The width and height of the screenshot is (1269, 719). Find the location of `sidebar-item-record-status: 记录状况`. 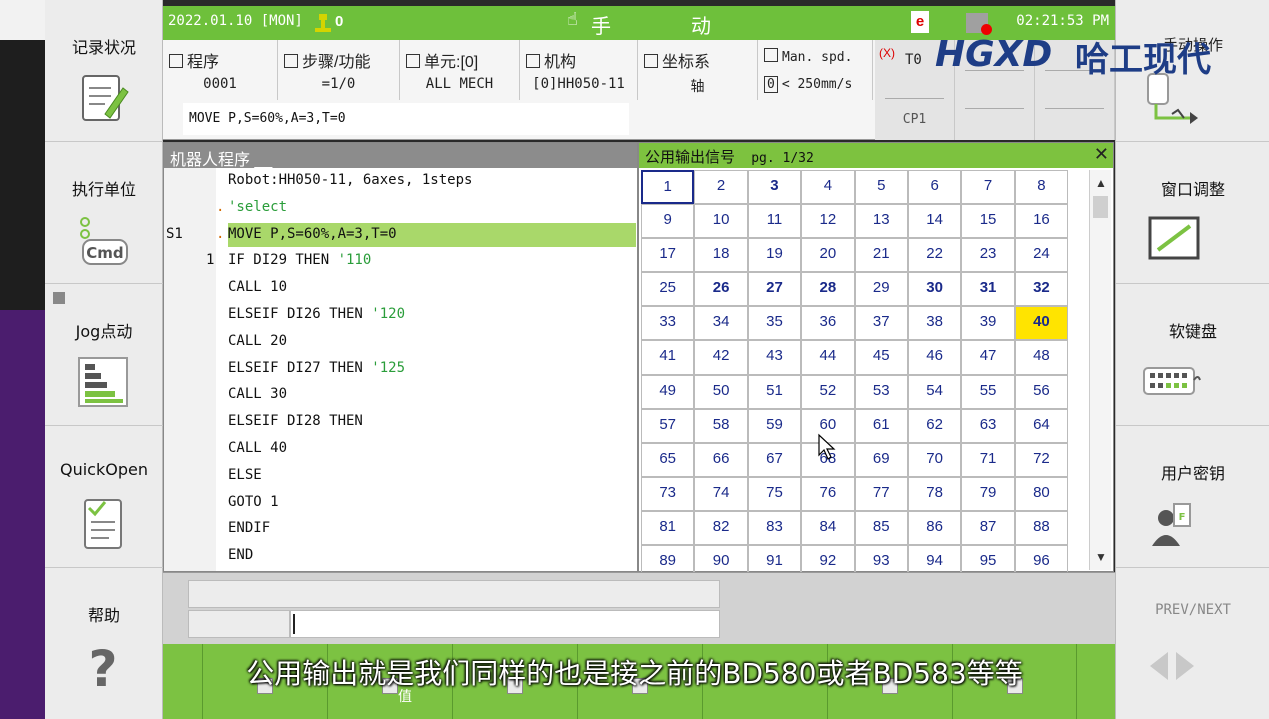

sidebar-item-record-status: 记录状况 is located at coordinates (104, 71).